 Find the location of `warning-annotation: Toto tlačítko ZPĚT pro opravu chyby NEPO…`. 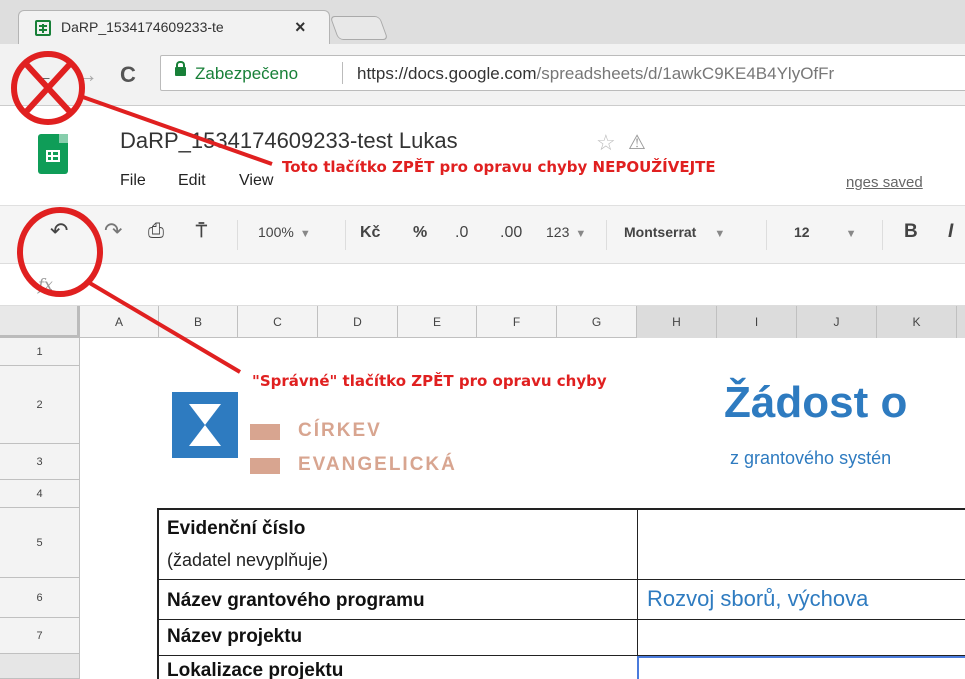

warning-annotation: Toto tlačítko ZPĚT pro opravu chyby NEPO… is located at coordinates (499, 167).